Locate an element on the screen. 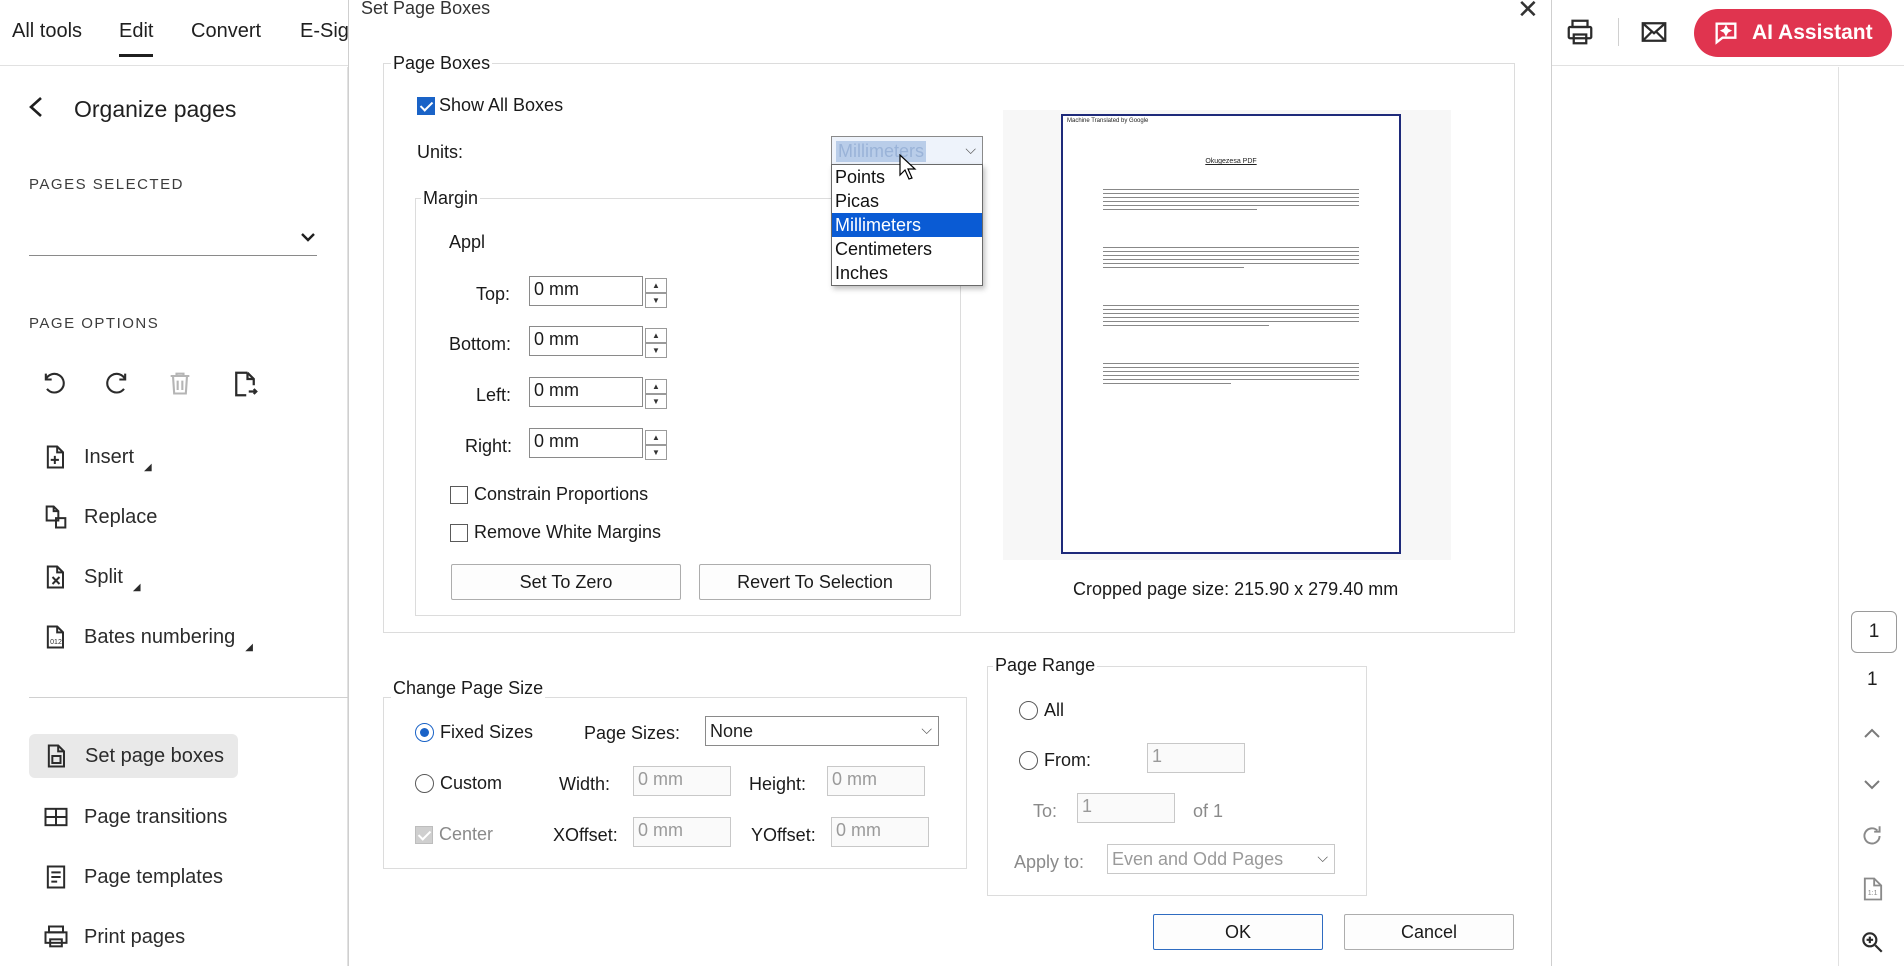  rotate-counterclockwise-icon is located at coordinates (54, 385).